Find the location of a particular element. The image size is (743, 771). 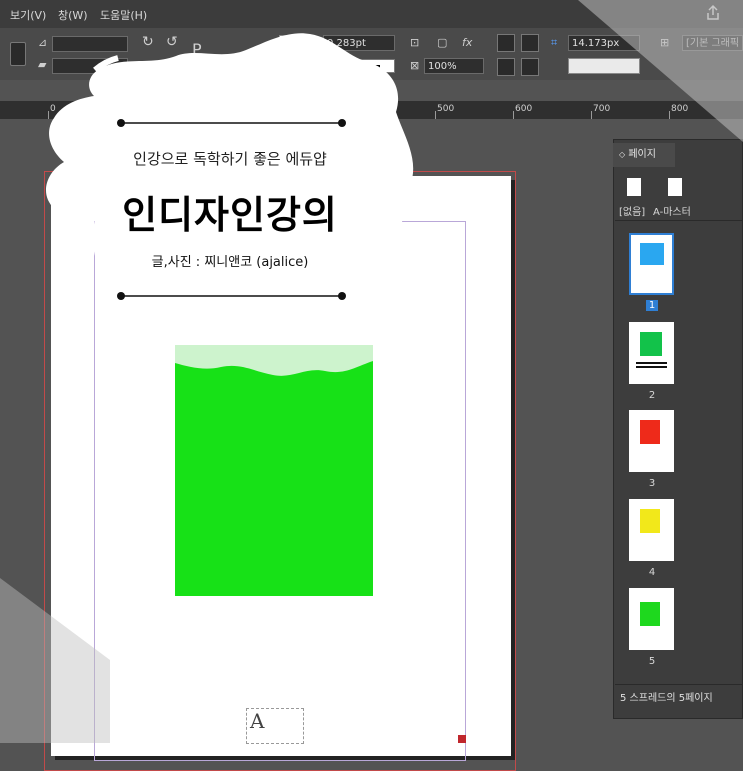

menu-bar: 보기(V) 창(W) 도움말(H) is located at coordinates (371, 14).